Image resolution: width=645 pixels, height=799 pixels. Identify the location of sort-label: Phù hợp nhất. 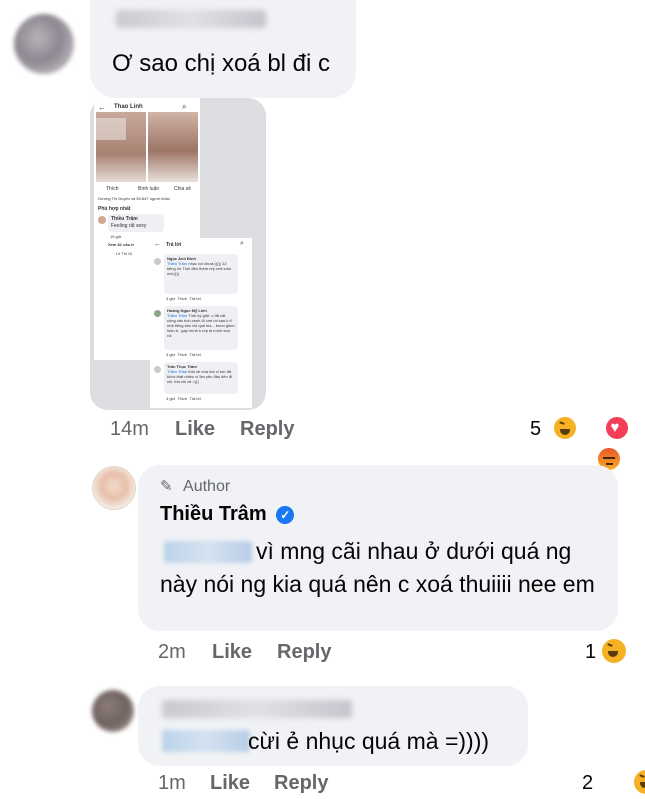
(114, 209).